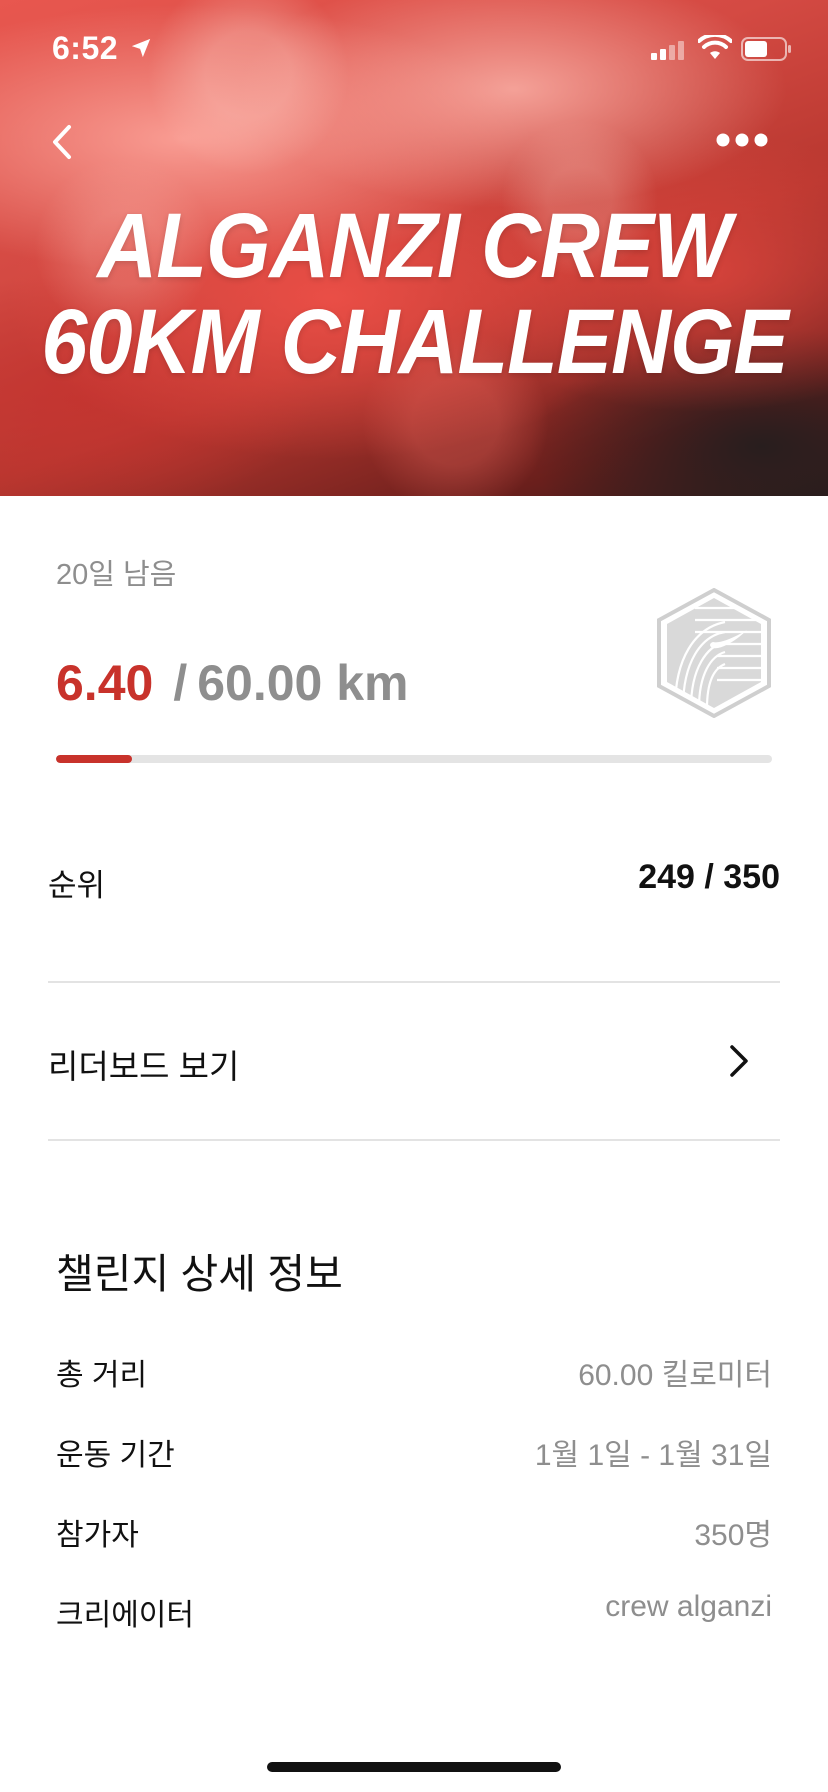  Describe the element at coordinates (715, 47) in the screenshot. I see `wifi-icon` at that location.